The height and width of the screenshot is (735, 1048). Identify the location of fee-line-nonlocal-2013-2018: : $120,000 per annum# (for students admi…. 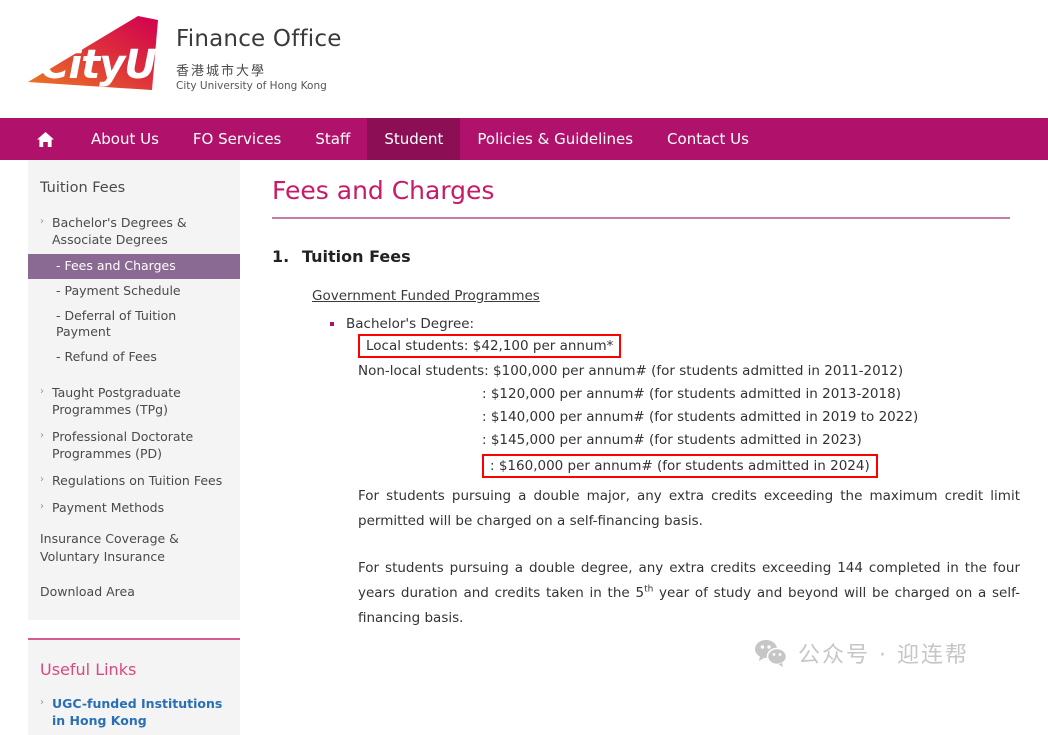
(691, 394).